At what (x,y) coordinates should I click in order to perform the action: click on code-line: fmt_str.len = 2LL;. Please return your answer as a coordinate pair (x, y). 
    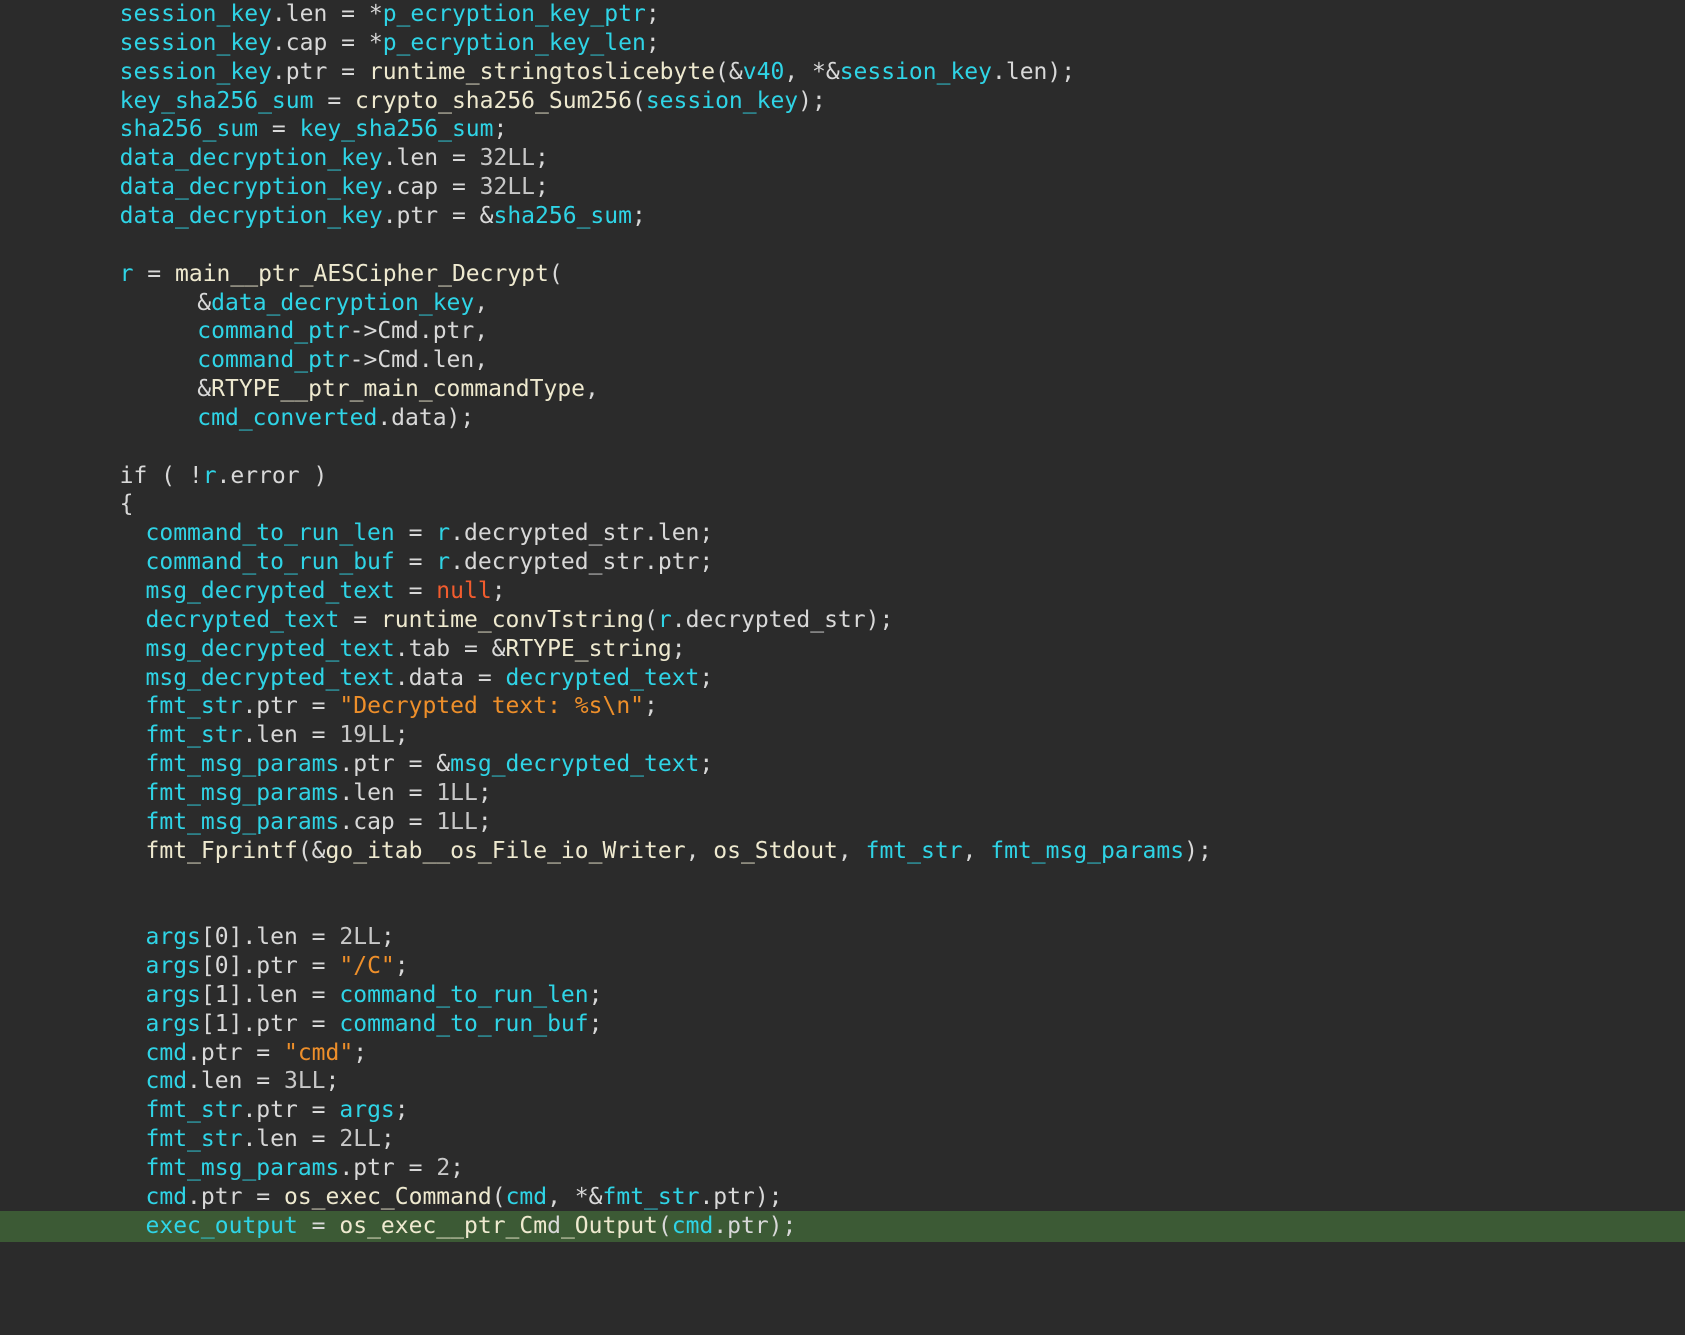
    Looking at the image, I should click on (842, 1139).